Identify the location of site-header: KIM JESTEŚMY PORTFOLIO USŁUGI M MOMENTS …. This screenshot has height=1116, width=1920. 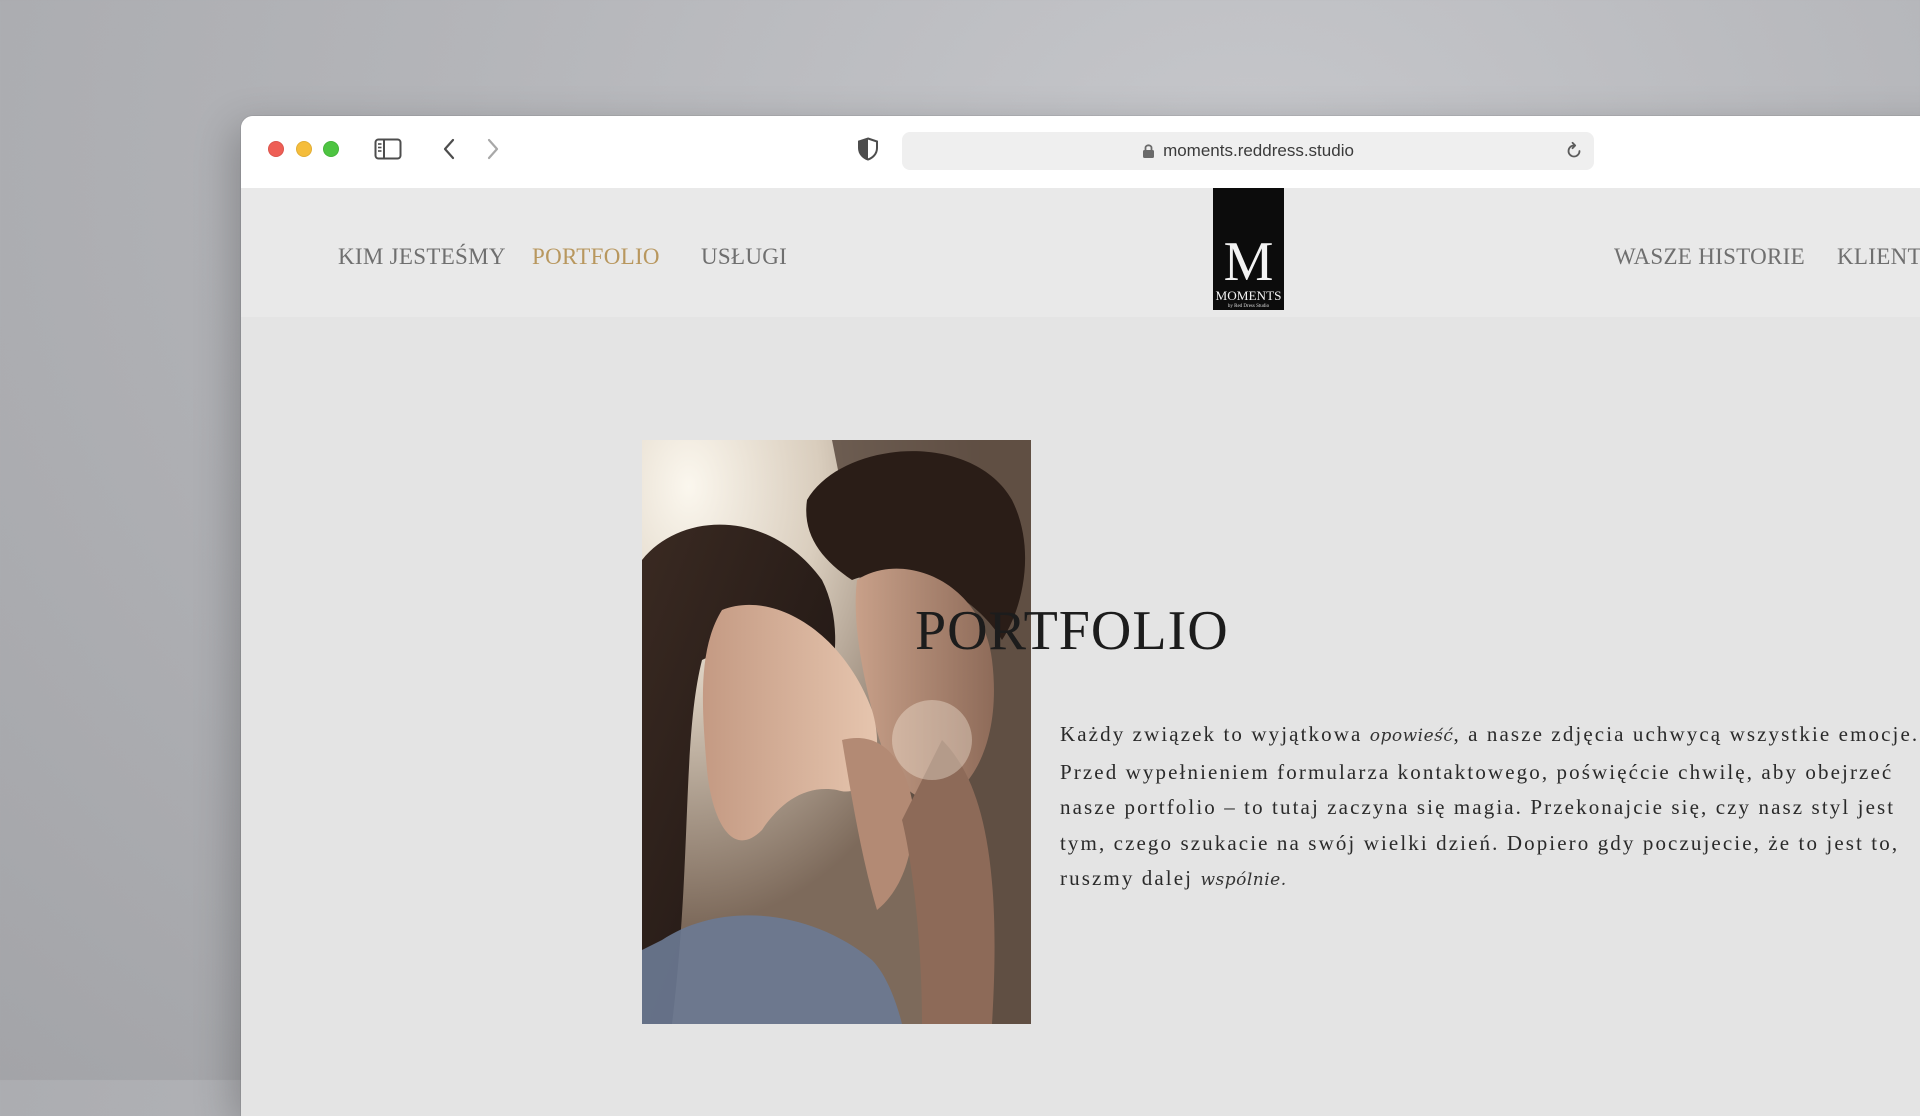
(1080, 252).